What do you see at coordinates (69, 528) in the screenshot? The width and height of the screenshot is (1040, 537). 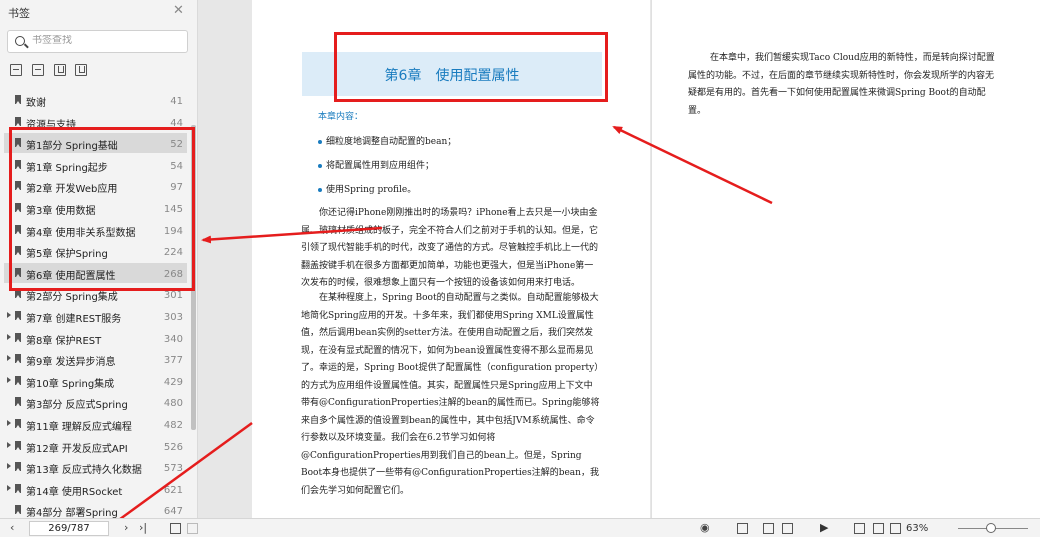 I see `page-number-input` at bounding box center [69, 528].